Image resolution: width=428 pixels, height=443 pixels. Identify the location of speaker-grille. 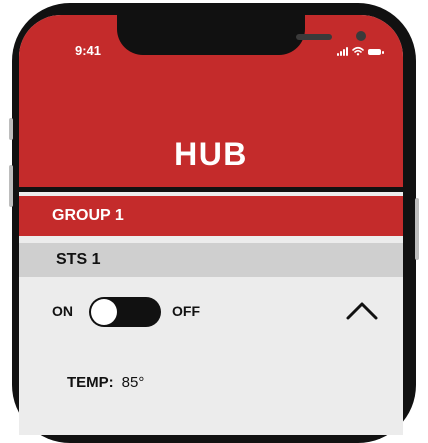
(314, 37).